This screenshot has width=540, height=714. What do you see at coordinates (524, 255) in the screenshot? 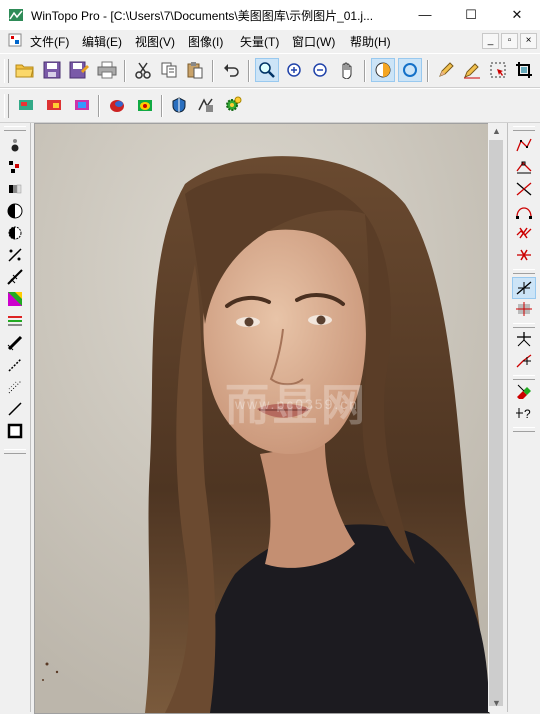
I see `delete-nodes-icon` at bounding box center [524, 255].